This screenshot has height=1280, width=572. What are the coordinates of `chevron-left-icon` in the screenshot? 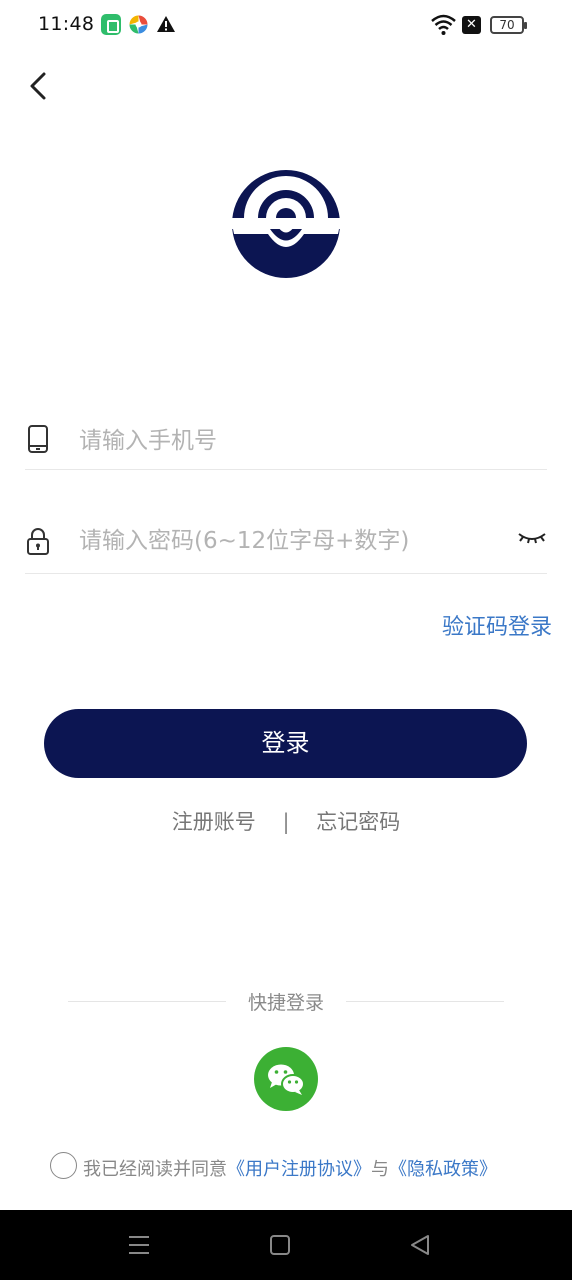 It's located at (38, 86).